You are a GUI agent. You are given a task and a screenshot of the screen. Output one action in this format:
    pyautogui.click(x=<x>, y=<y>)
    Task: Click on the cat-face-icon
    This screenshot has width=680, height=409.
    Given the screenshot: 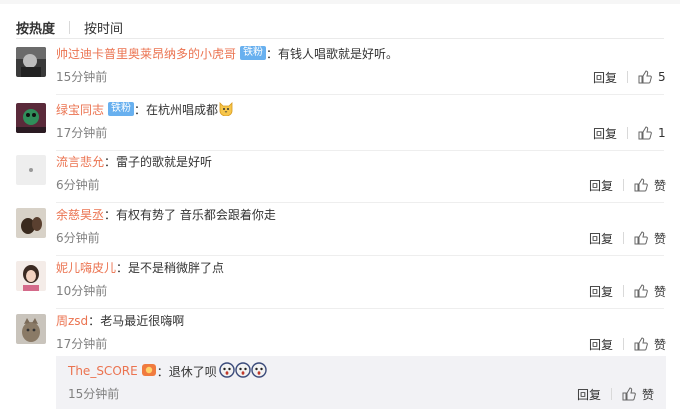 What is the action you would take?
    pyautogui.click(x=226, y=109)
    